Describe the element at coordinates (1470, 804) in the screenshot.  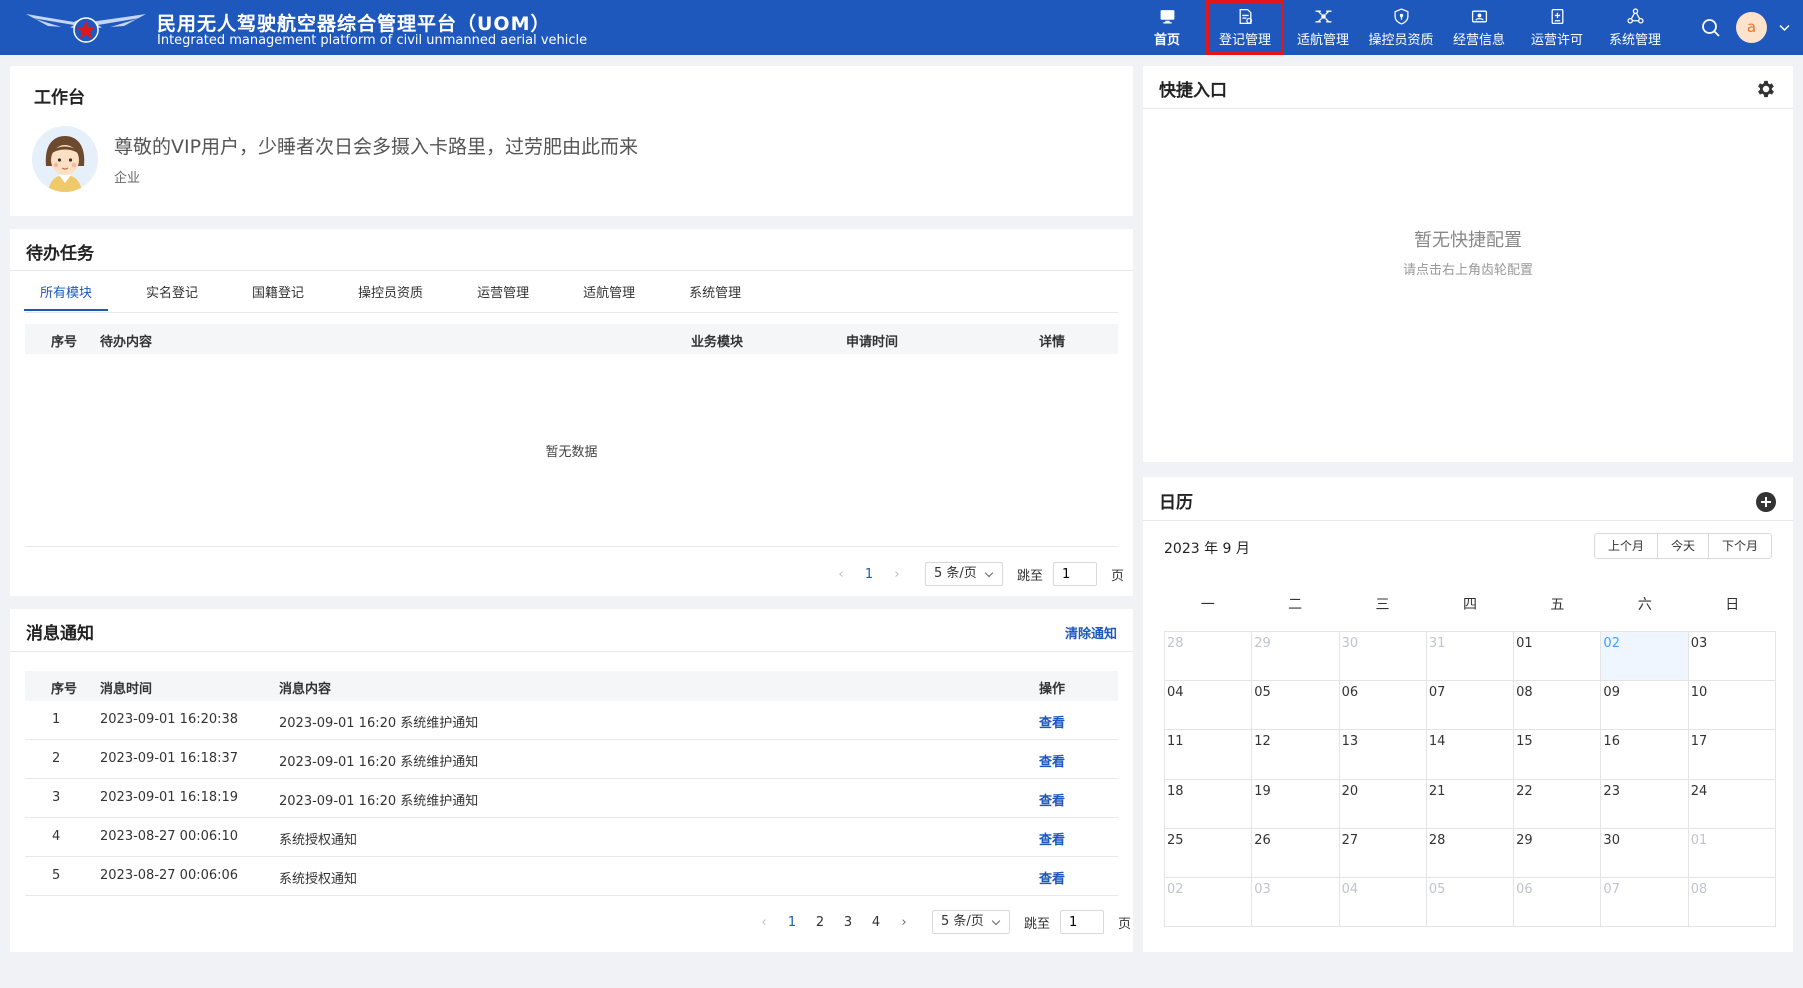
I see `calendar-day-cell: 21` at that location.